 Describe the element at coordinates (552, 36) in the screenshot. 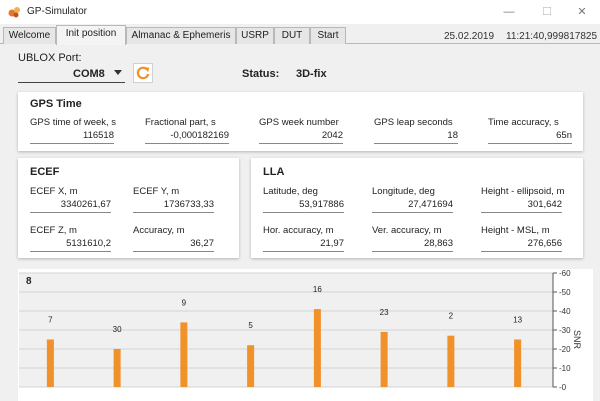

I see `clock-time: 11:21:40,999817825` at that location.